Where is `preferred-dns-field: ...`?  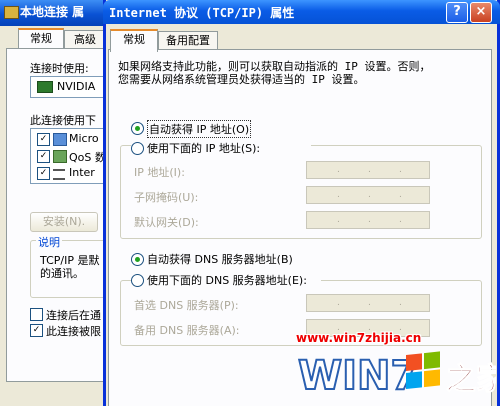
preferred-dns-field: ... is located at coordinates (368, 303).